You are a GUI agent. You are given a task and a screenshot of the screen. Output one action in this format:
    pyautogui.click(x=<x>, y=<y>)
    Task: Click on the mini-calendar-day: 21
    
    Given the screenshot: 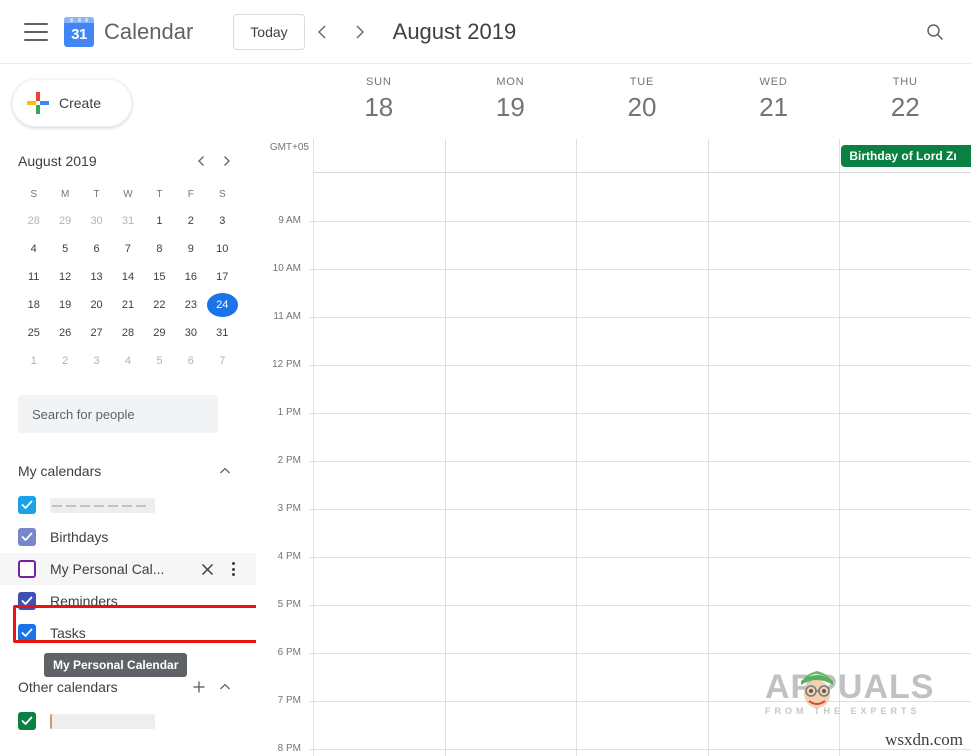 What is the action you would take?
    pyautogui.click(x=127, y=305)
    